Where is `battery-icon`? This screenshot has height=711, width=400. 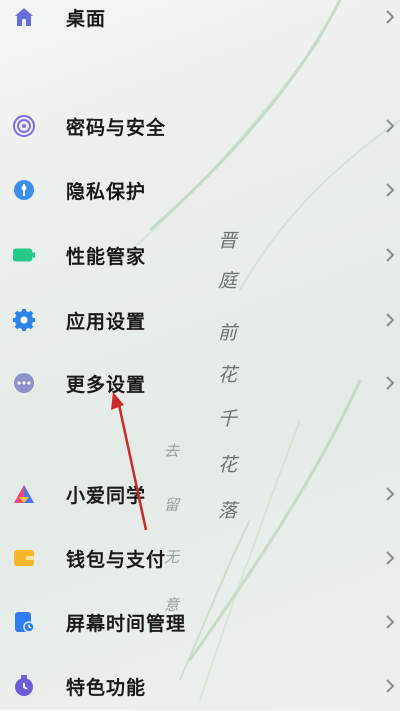 battery-icon is located at coordinates (24, 255).